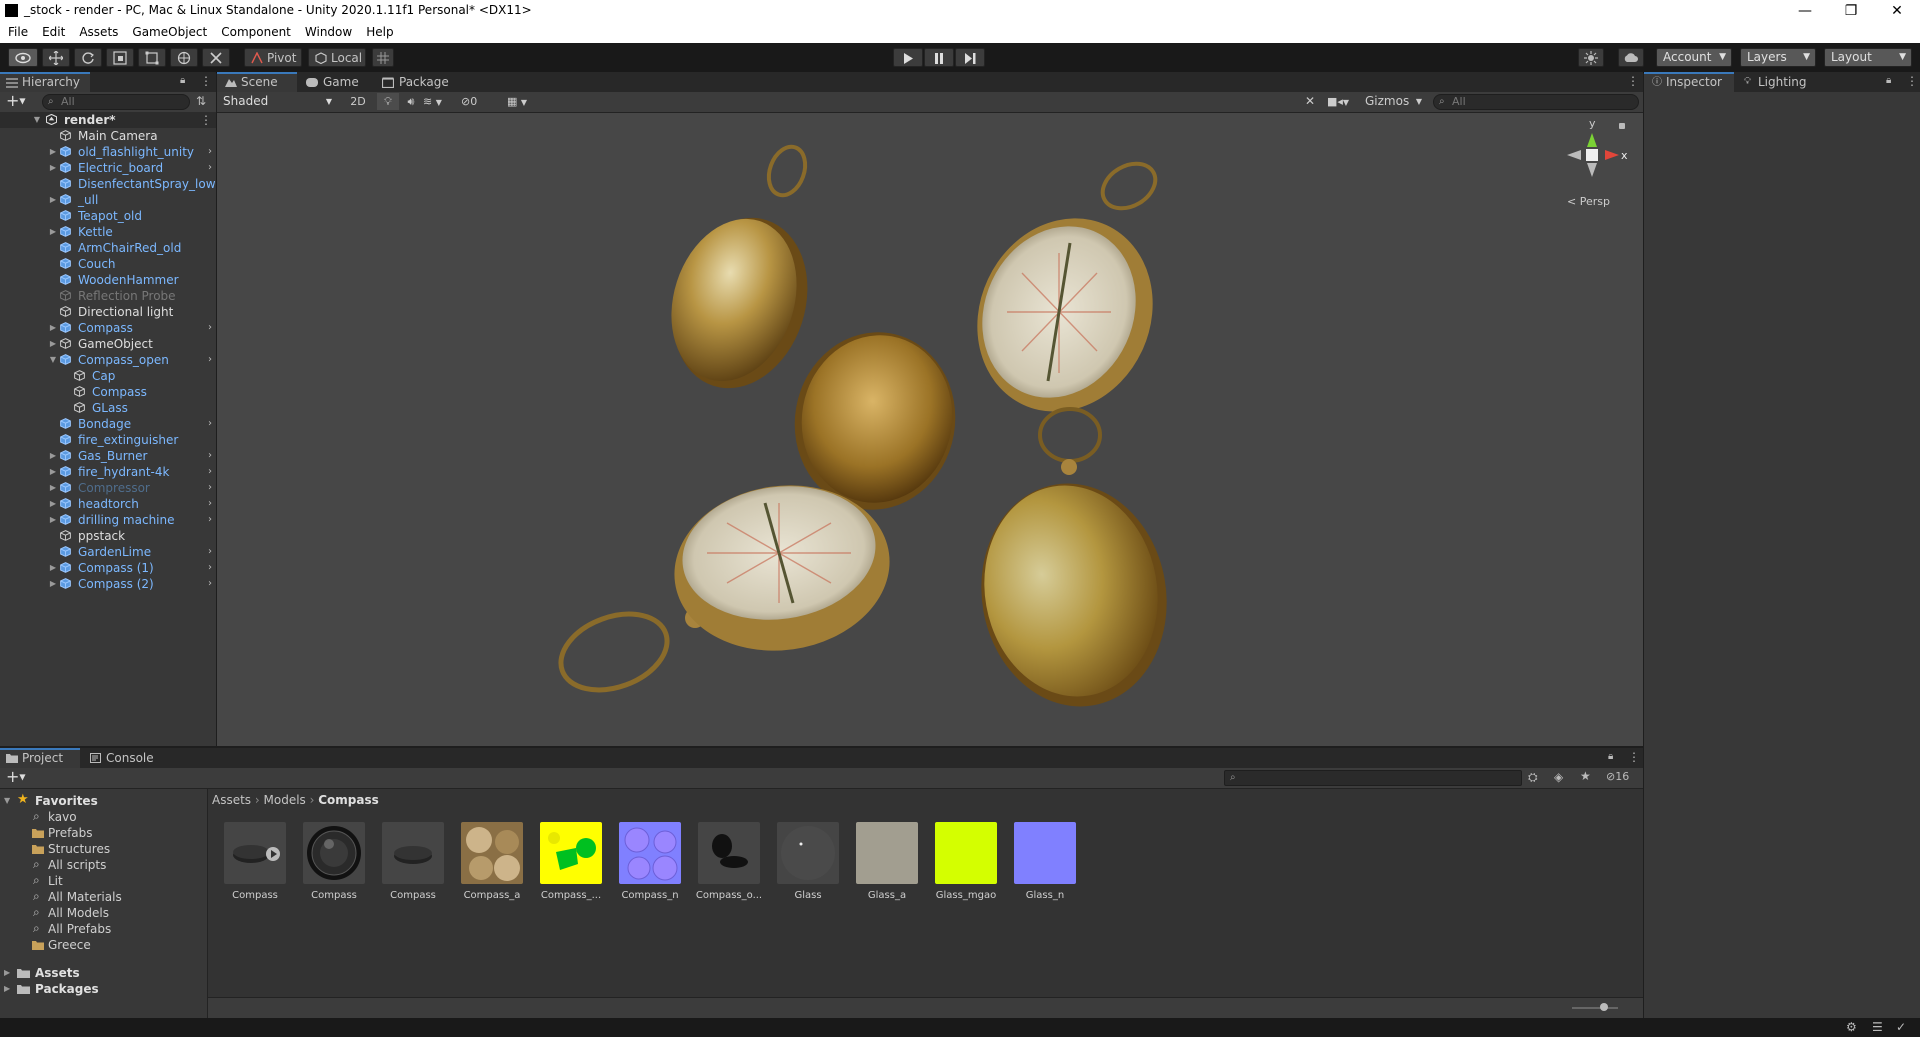  What do you see at coordinates (108, 376) in the screenshot?
I see `hierarchy-item: Cap` at bounding box center [108, 376].